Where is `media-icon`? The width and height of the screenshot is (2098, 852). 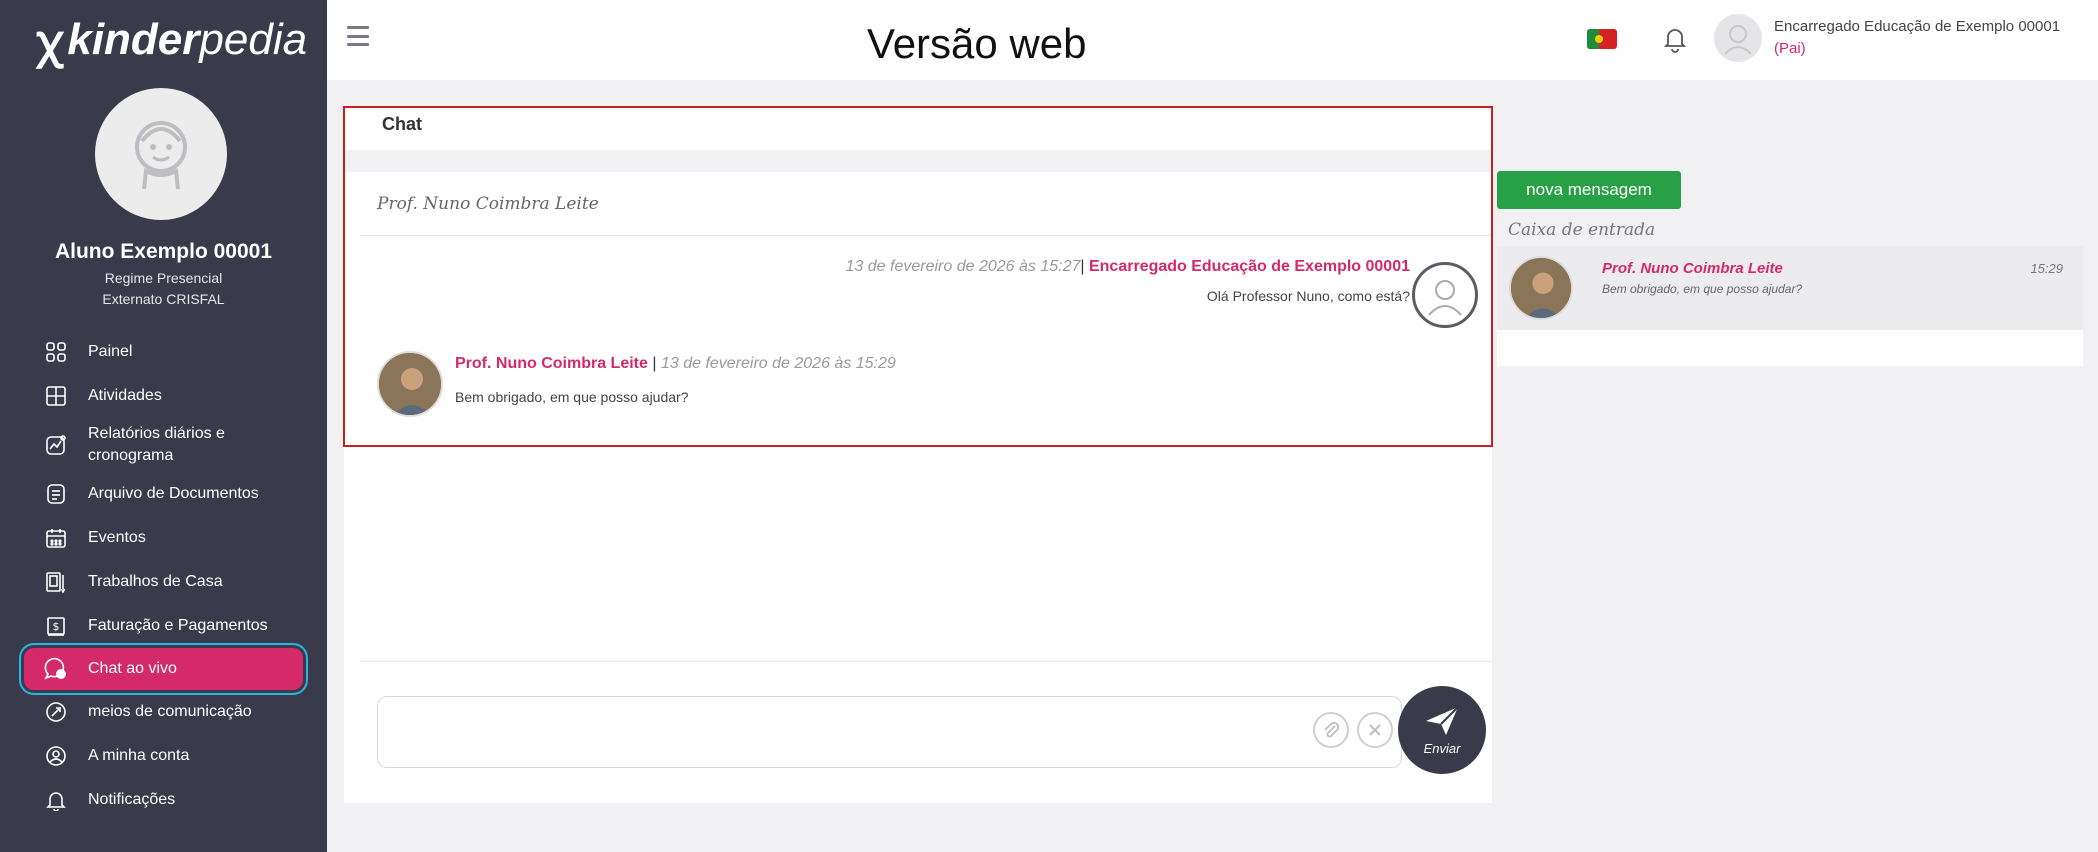
media-icon is located at coordinates (56, 712).